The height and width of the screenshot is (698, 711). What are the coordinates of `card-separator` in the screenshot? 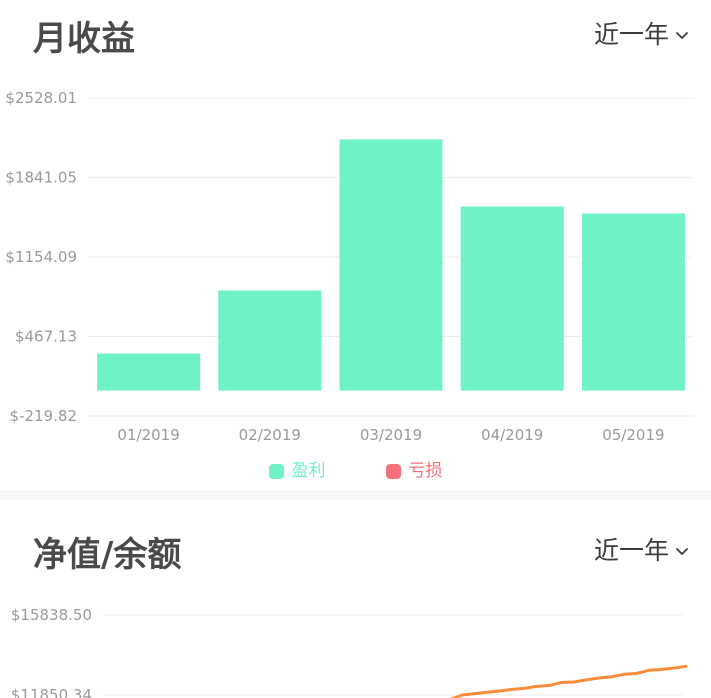 It's located at (355, 495).